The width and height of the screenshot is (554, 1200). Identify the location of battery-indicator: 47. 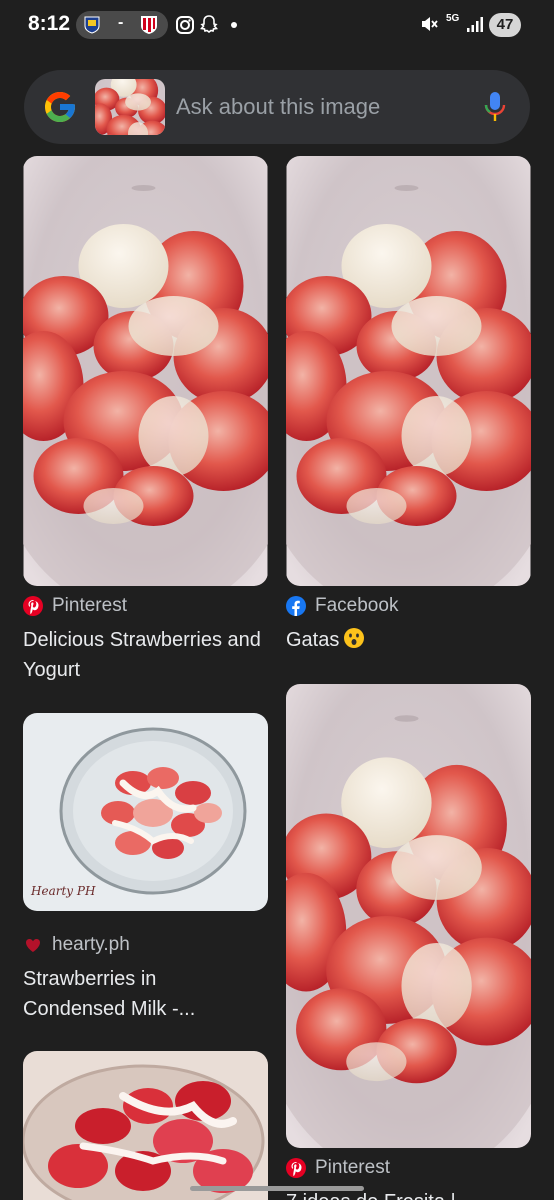
(505, 25).